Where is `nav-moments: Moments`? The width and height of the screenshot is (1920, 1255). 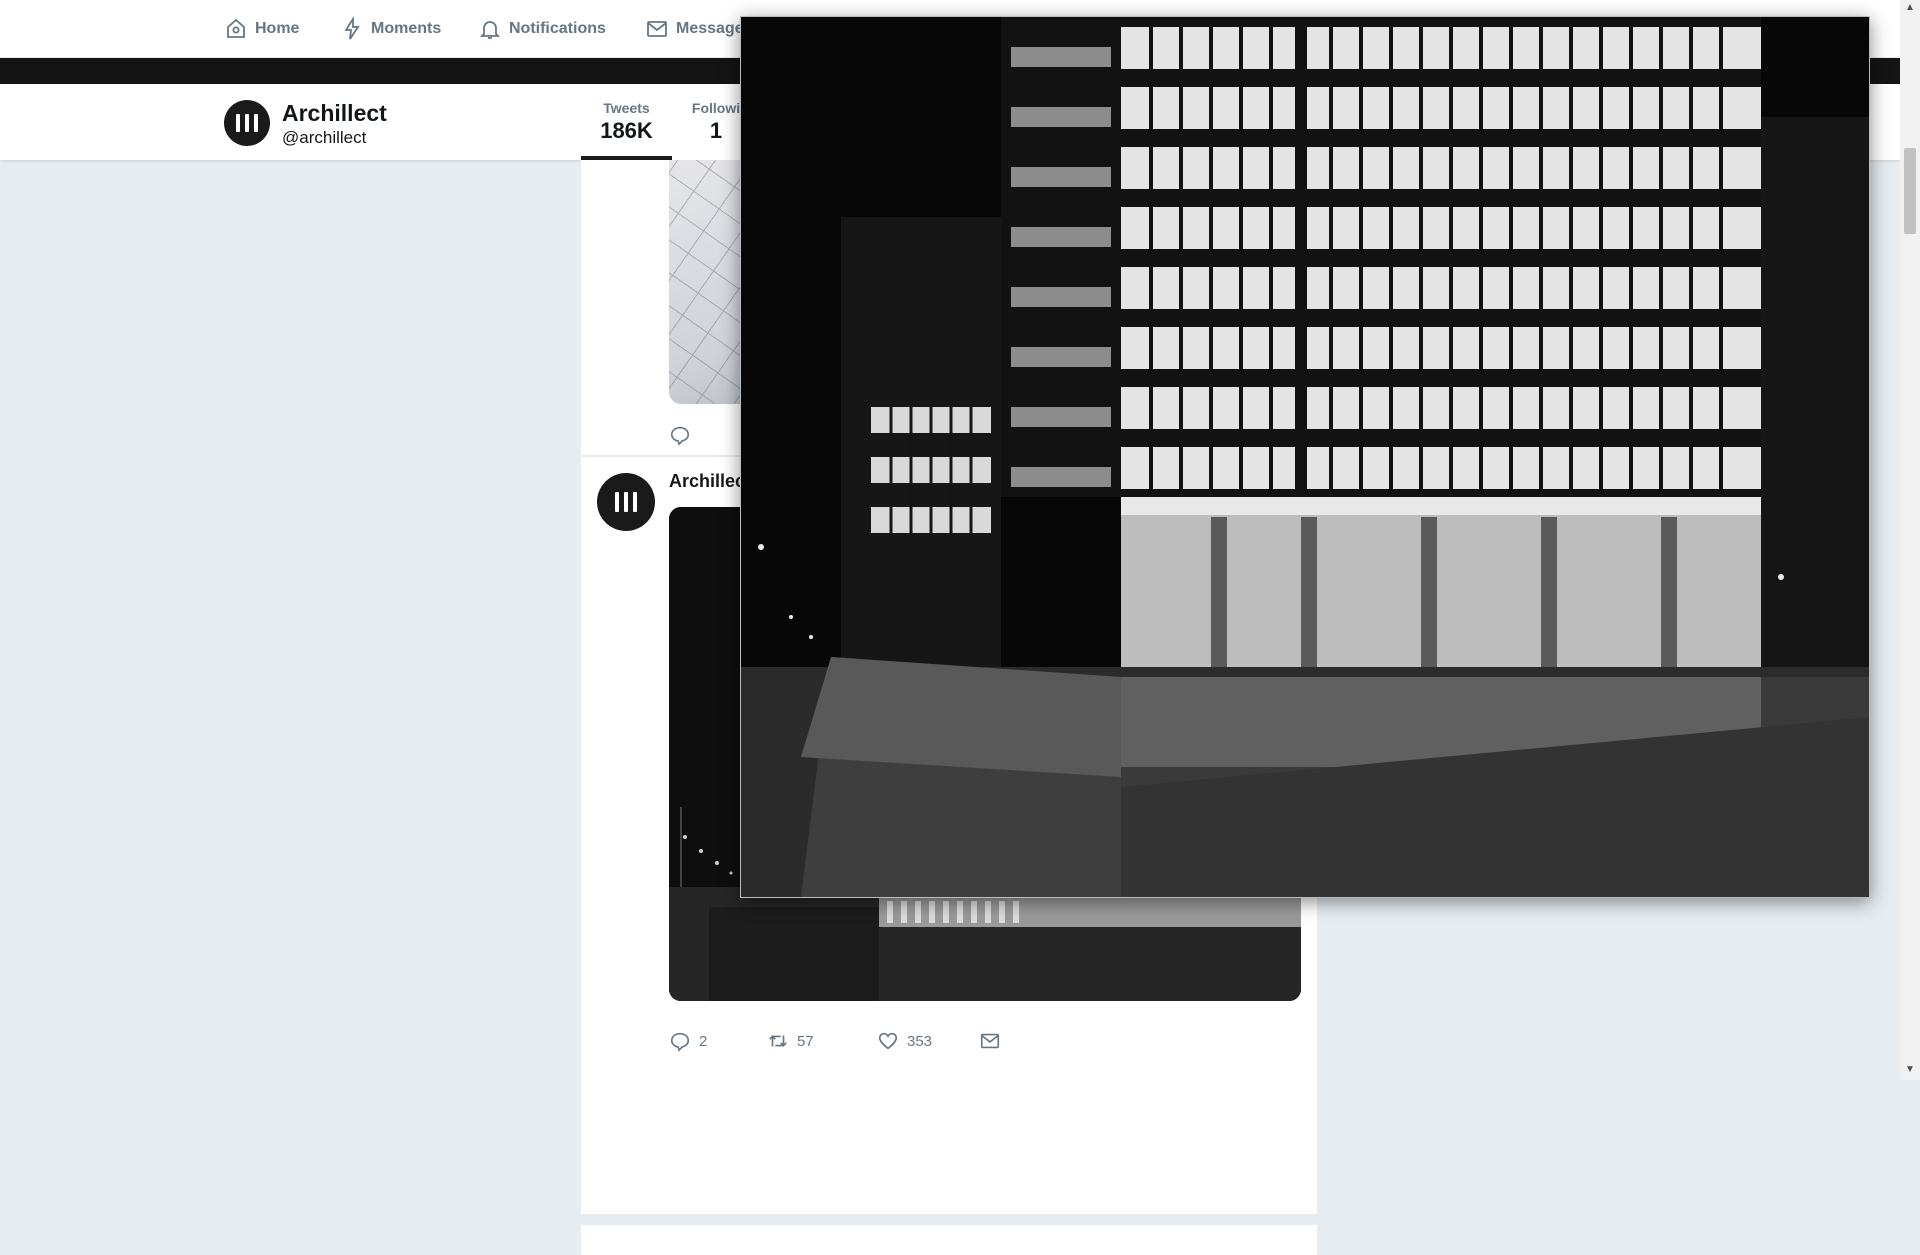 nav-moments: Moments is located at coordinates (390, 29).